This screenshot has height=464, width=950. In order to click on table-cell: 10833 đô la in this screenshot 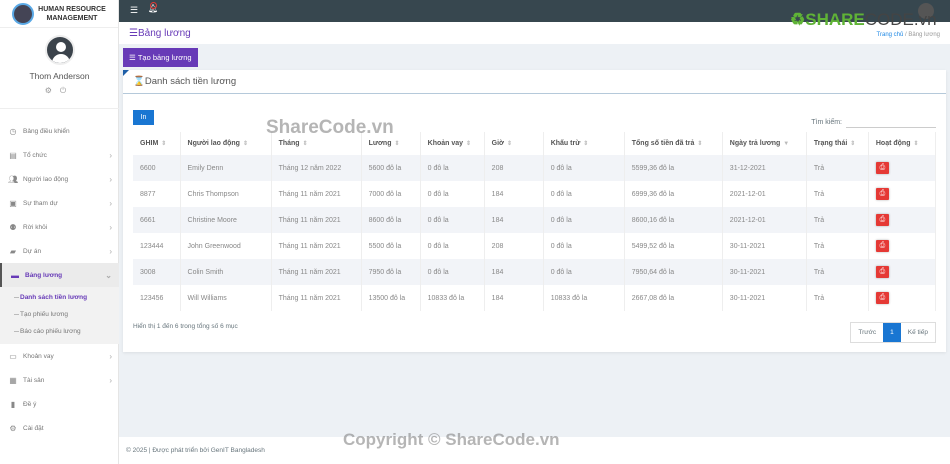, I will do `click(584, 298)`.